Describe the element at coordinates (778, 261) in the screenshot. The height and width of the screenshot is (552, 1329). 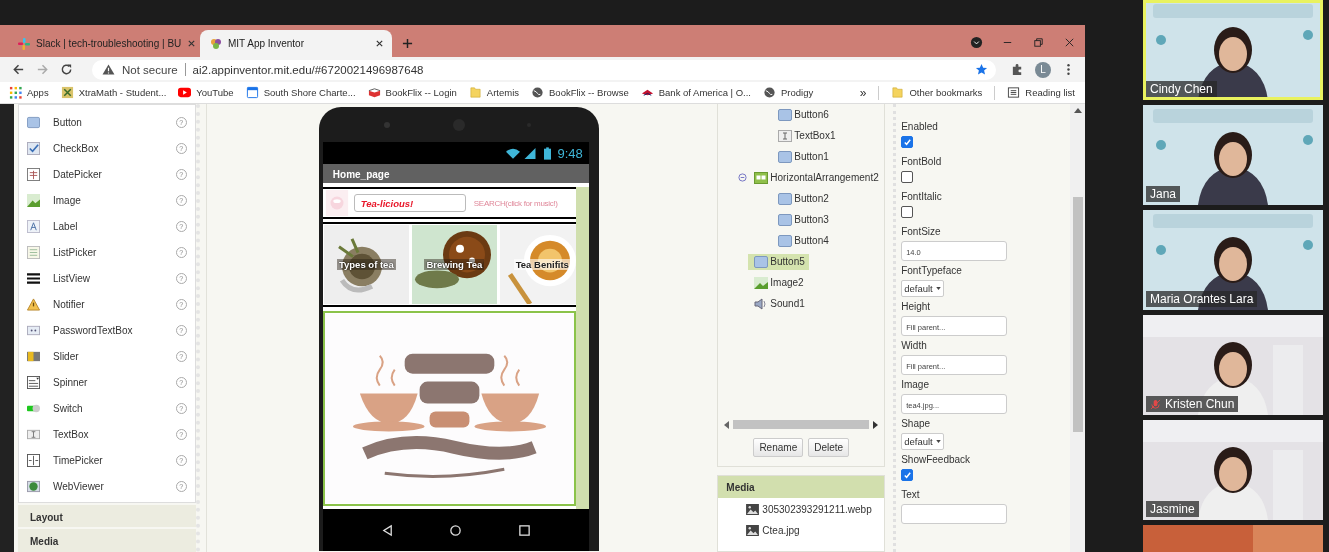
I see `component-node: Button5` at that location.